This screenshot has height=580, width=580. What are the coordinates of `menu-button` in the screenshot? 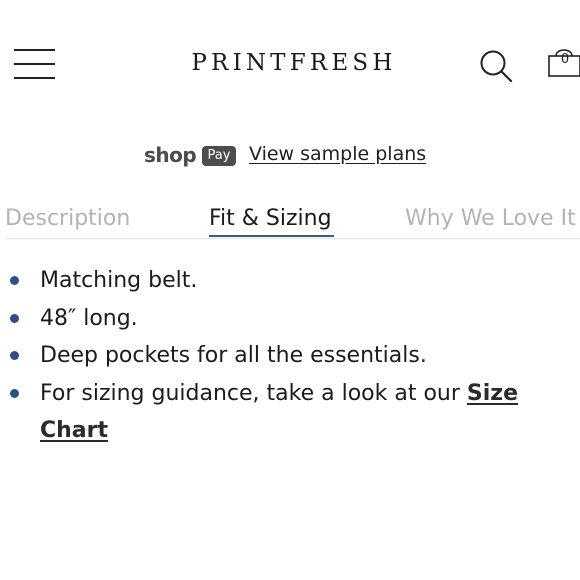 It's located at (35, 65).